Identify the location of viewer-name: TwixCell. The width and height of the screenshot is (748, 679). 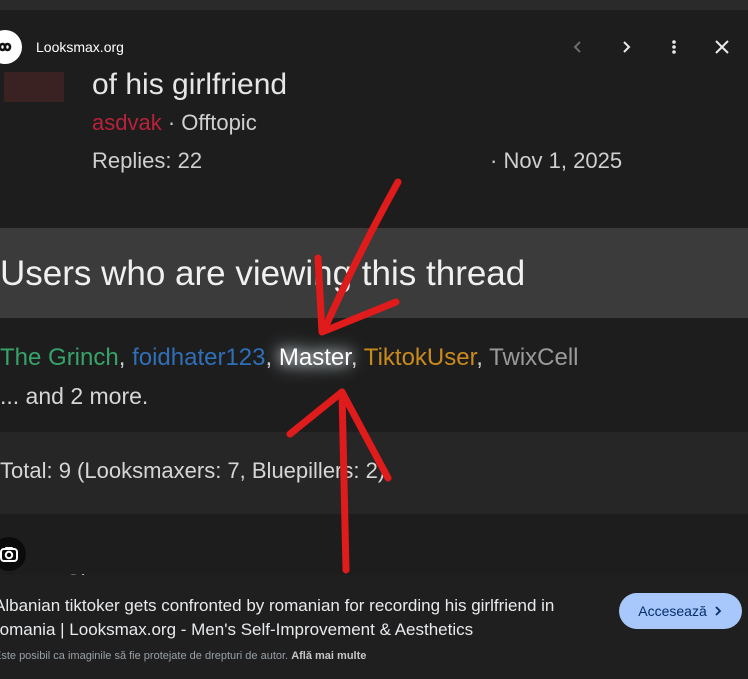
(534, 357).